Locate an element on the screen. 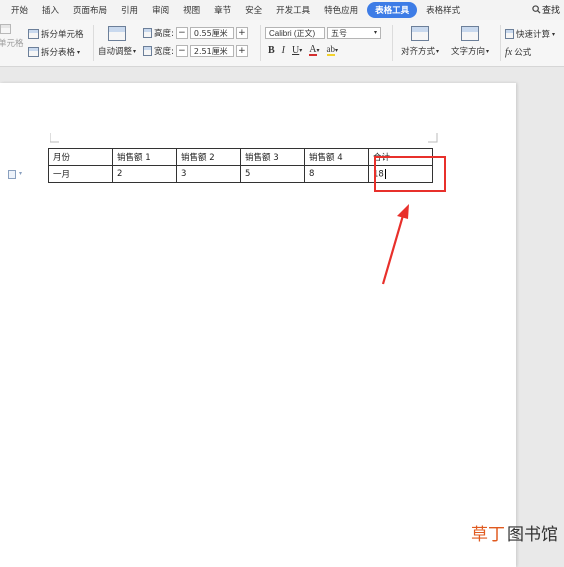 This screenshot has height=567, width=564. height-input: 0.55厘米 is located at coordinates (211, 33).